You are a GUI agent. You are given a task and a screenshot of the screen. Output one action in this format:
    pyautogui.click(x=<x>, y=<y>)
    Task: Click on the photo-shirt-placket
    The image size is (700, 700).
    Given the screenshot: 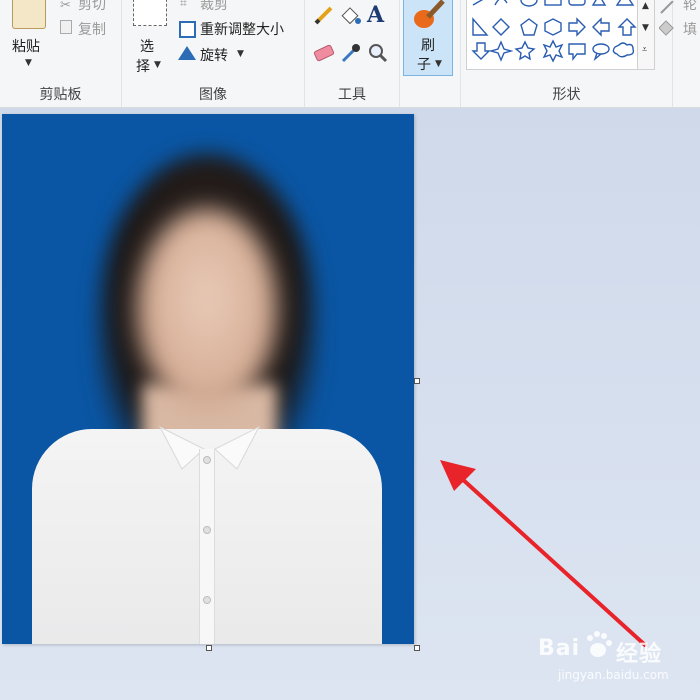 What is the action you would take?
    pyautogui.click(x=207, y=546)
    